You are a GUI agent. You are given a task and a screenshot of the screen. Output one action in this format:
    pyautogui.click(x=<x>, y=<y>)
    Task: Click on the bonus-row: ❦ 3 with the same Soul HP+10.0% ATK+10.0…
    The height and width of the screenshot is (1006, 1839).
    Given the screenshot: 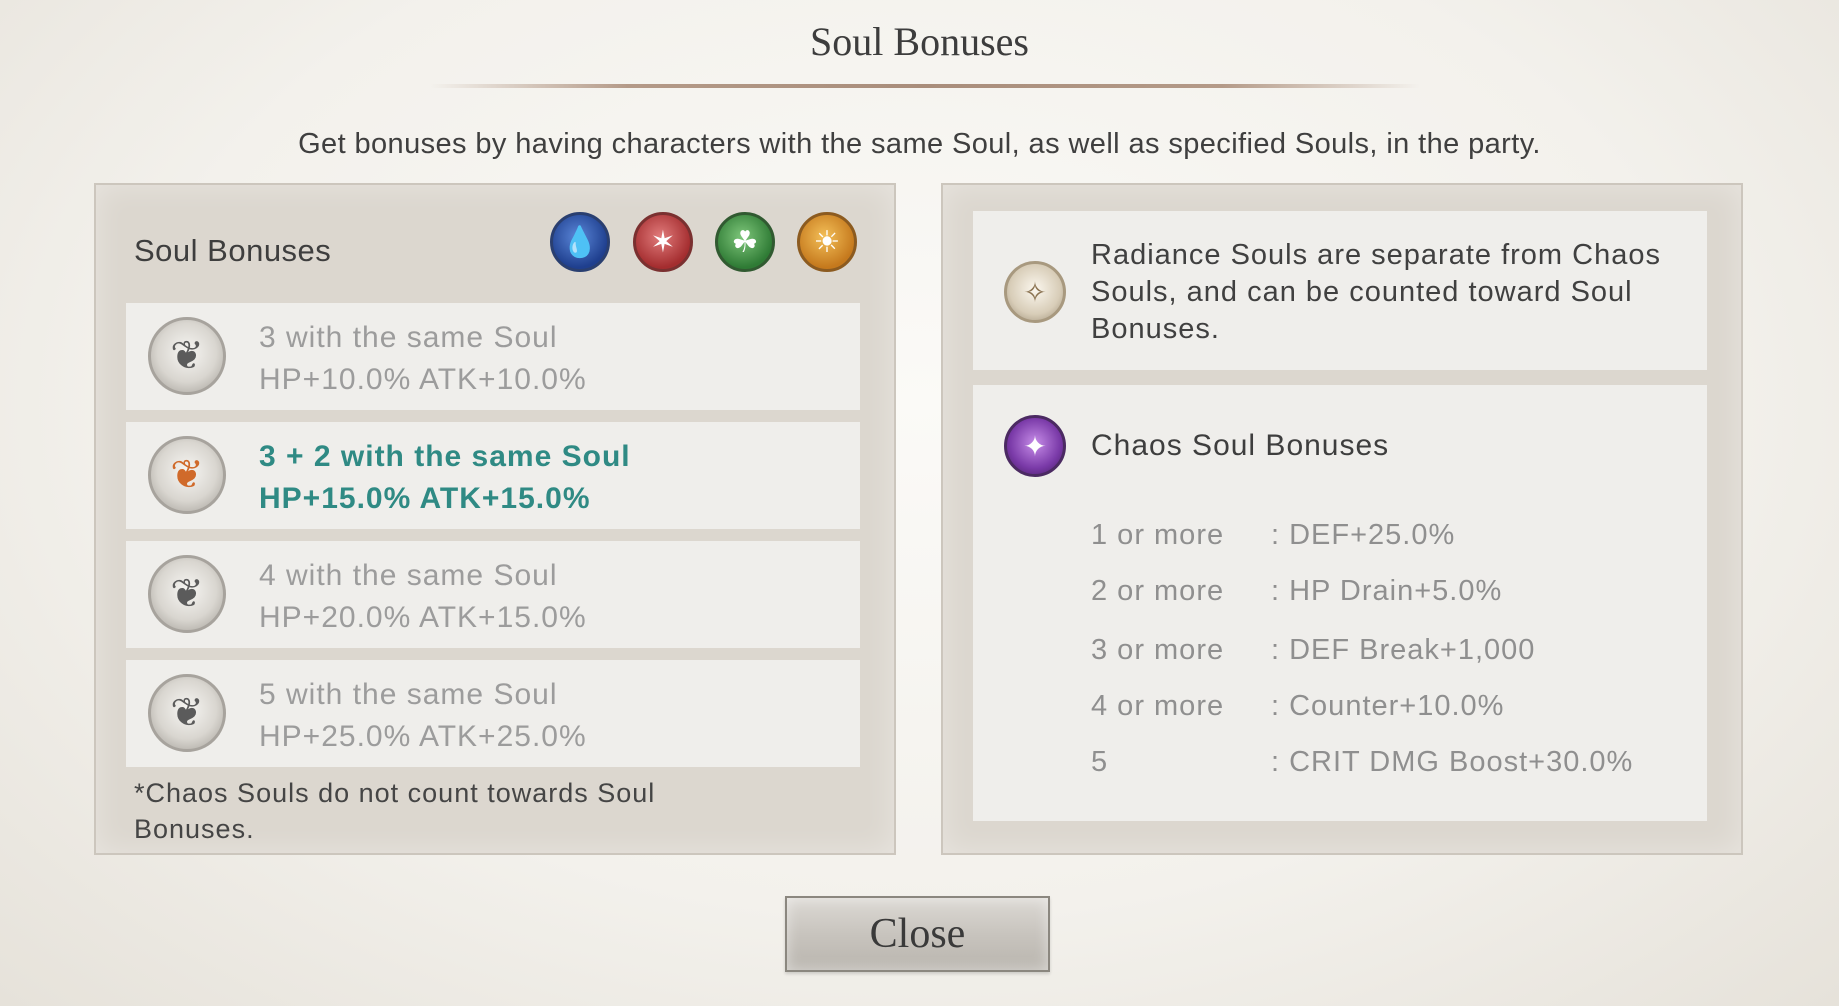 What is the action you would take?
    pyautogui.click(x=493, y=356)
    